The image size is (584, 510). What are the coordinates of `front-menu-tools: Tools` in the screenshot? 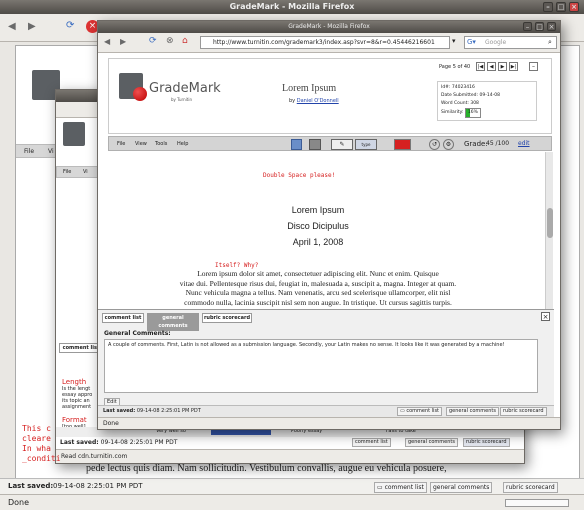 It's located at (161, 144).